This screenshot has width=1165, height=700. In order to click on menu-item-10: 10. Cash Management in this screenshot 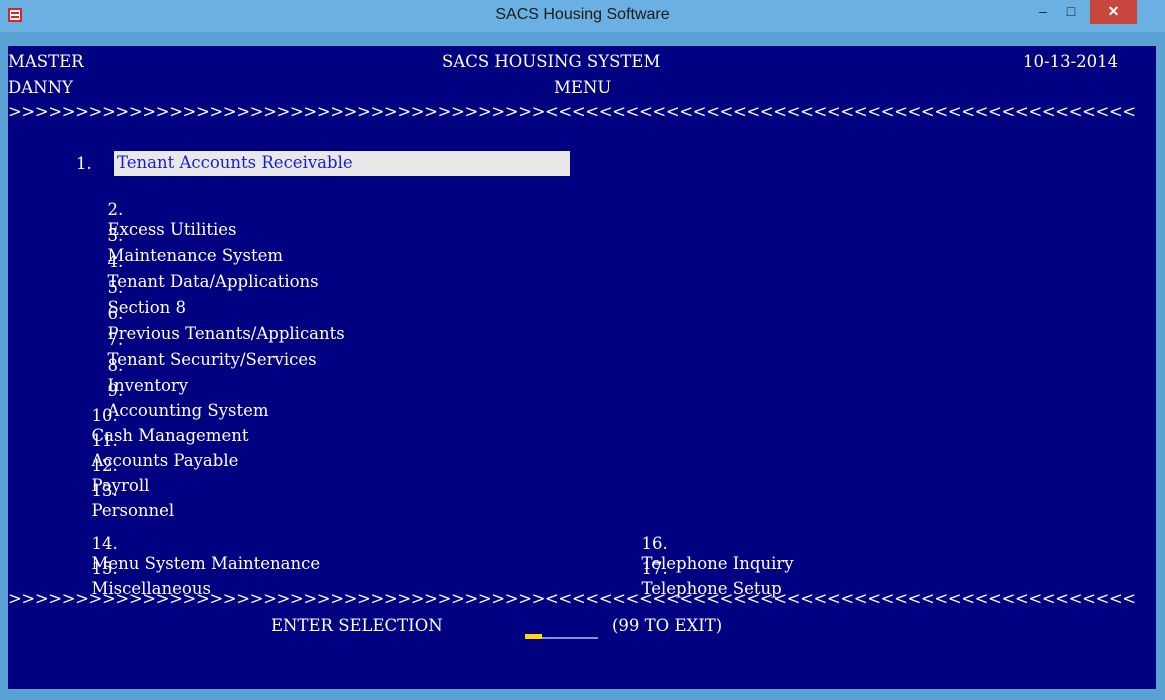, I will do `click(154, 415)`.